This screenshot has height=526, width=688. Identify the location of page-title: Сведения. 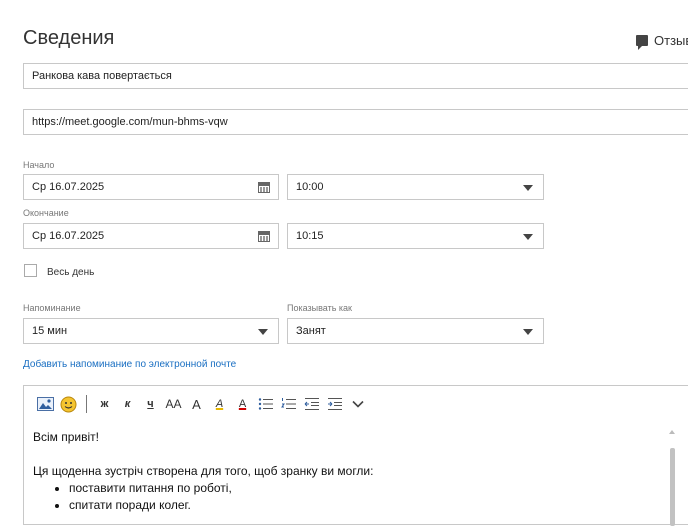
(69, 38).